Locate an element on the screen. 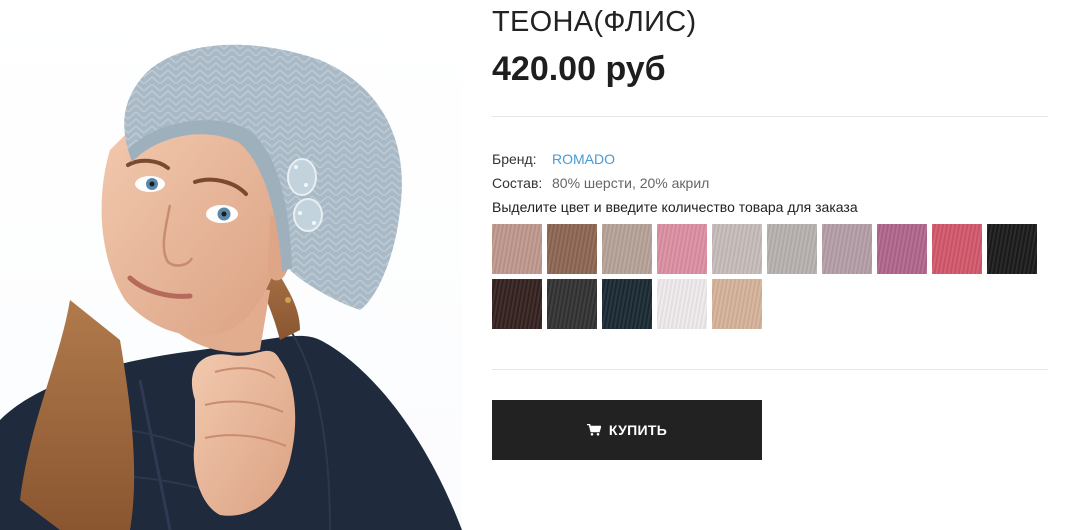 The image size is (1068, 530). composition-value: 80% шерсти, 20% акрил is located at coordinates (631, 183).